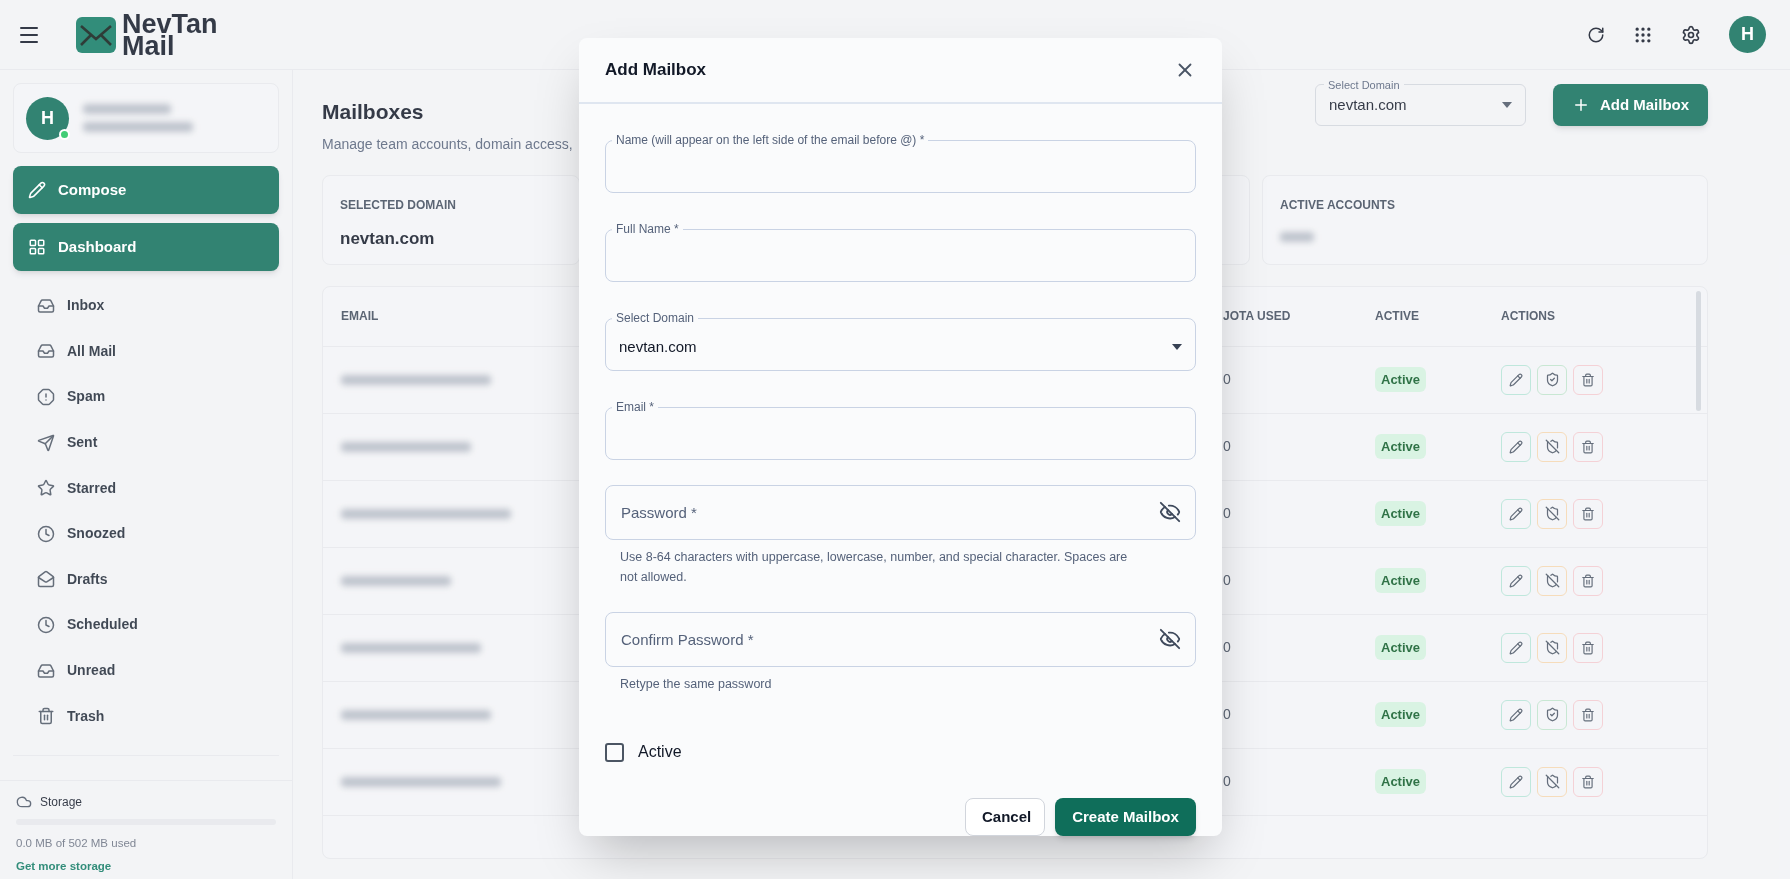  I want to click on nav-item: Trash, so click(146, 716).